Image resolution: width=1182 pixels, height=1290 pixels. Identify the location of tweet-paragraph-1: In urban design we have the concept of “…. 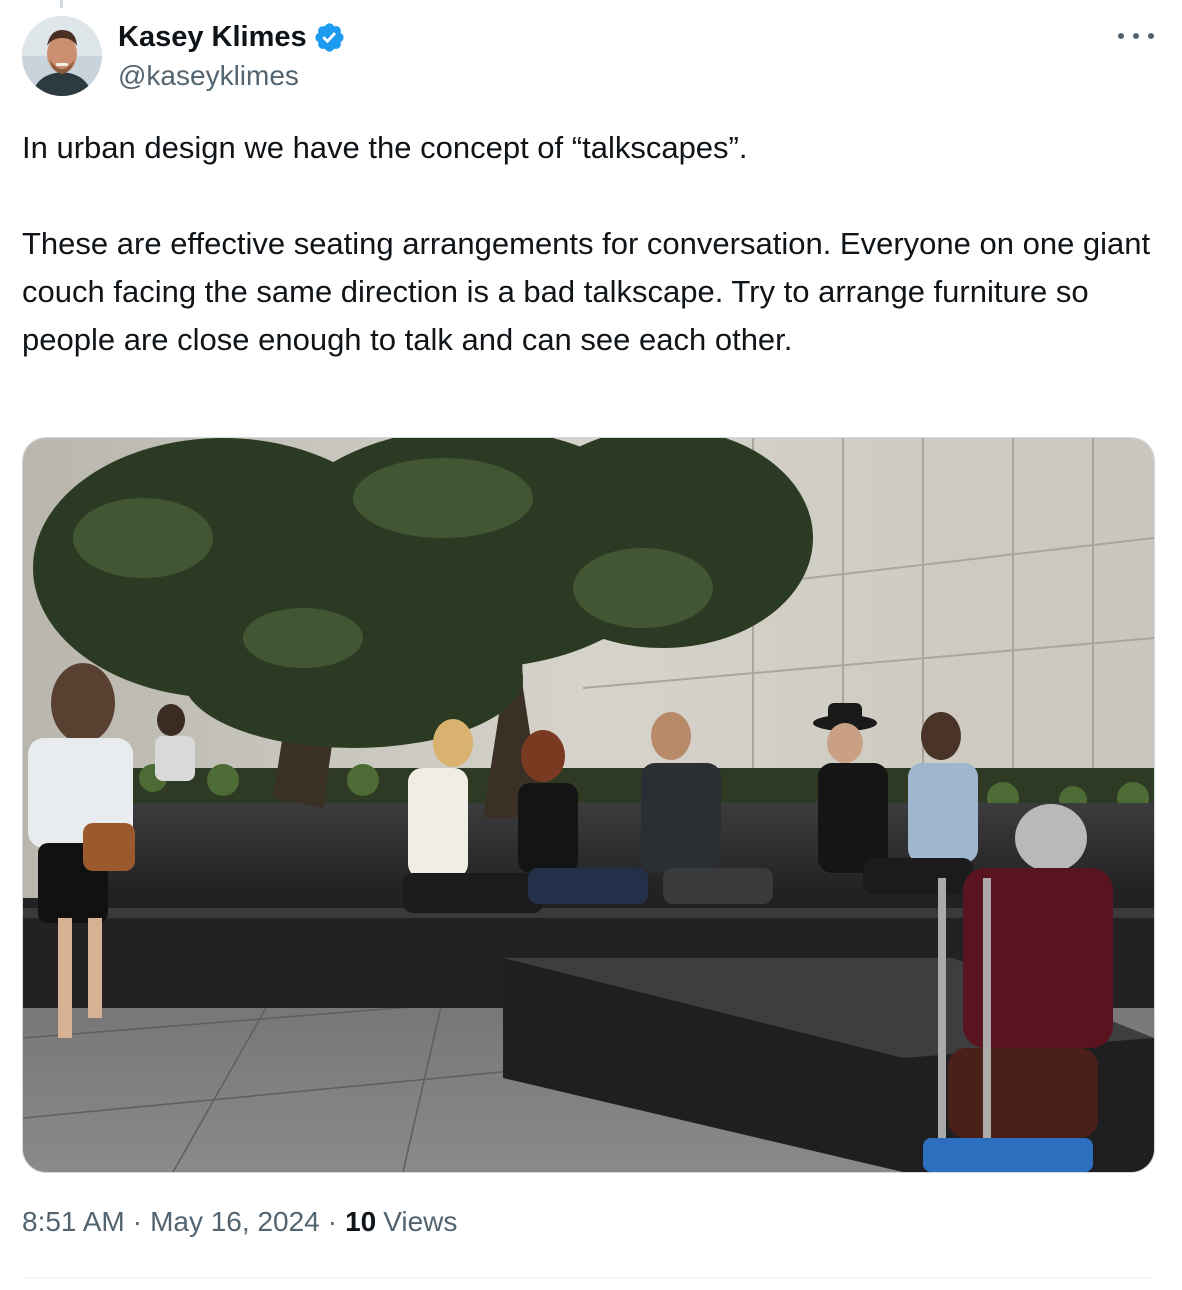
(385, 147).